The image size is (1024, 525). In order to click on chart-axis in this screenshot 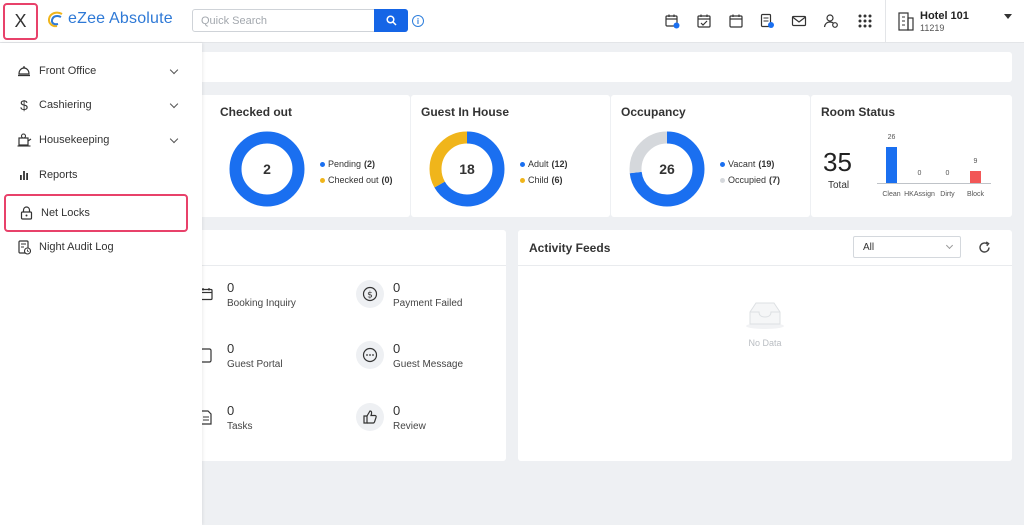, I will do `click(934, 183)`.